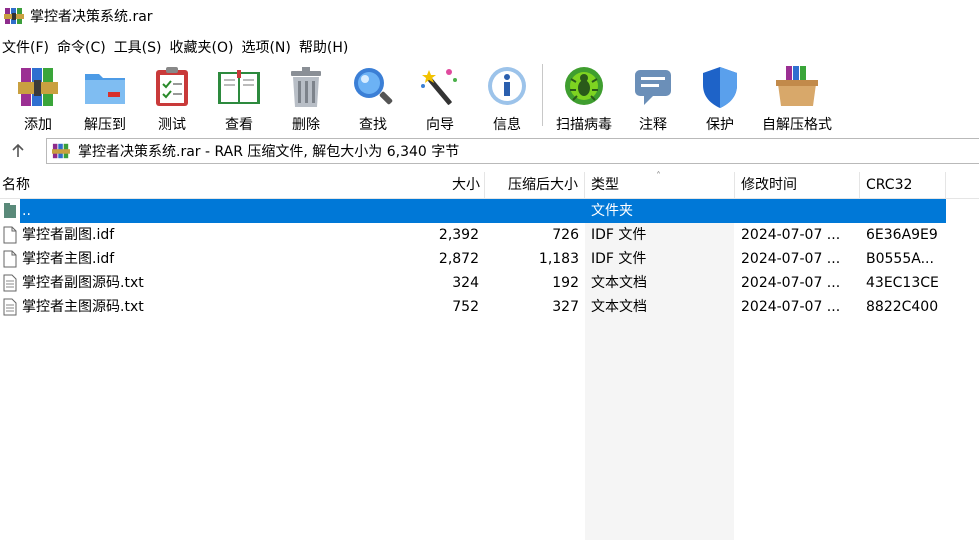 The image size is (979, 540). What do you see at coordinates (373, 86) in the screenshot?
I see `magnifier-icon` at bounding box center [373, 86].